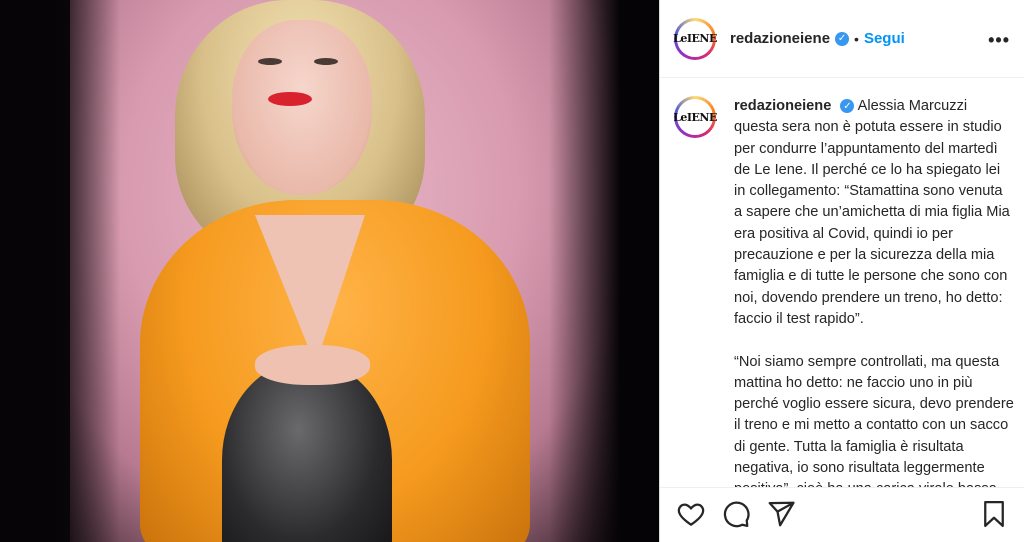  Describe the element at coordinates (290, 99) in the screenshot. I see `photo-lips` at that location.